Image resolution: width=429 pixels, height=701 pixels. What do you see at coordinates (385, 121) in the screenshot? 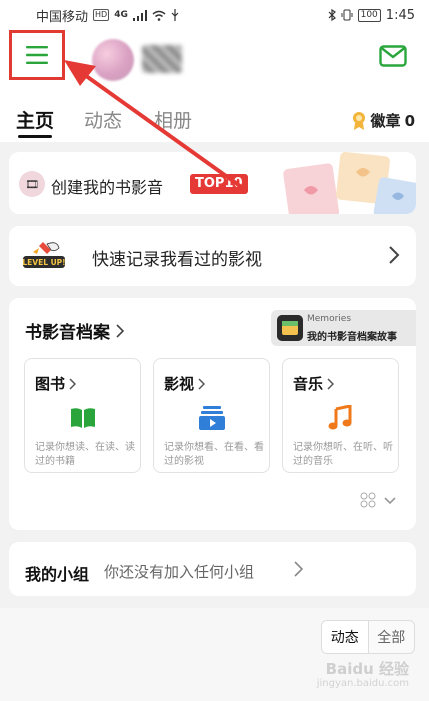
I see `badges-label: 徽章` at bounding box center [385, 121].